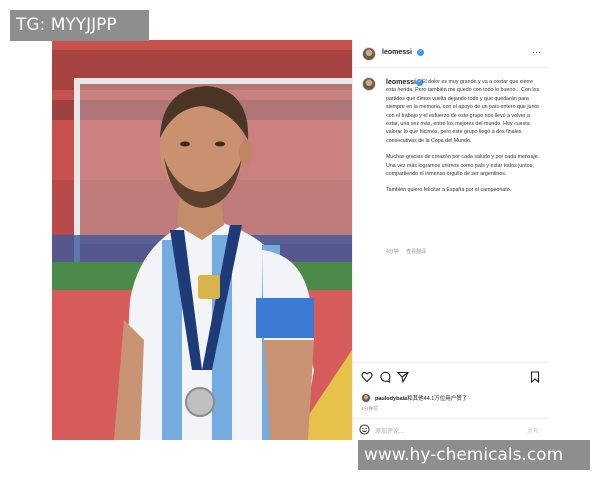 This screenshot has height=480, width=600. What do you see at coordinates (420, 52) in the screenshot?
I see `verified-icon: ✓` at bounding box center [420, 52].